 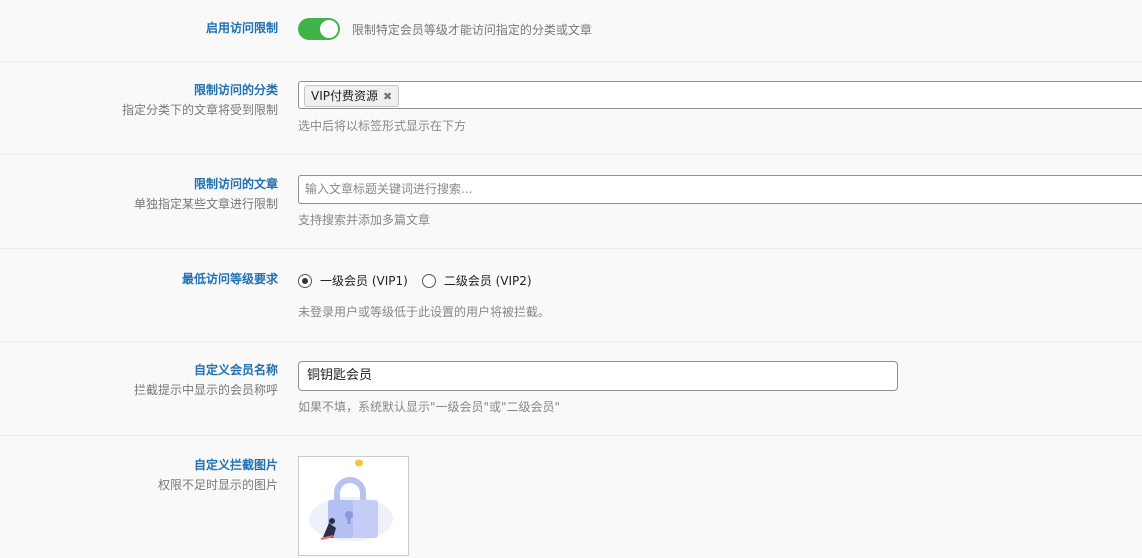 I want to click on block-image-label: 自定义拦截图片 权限不足时显示的图片, so click(x=139, y=475).